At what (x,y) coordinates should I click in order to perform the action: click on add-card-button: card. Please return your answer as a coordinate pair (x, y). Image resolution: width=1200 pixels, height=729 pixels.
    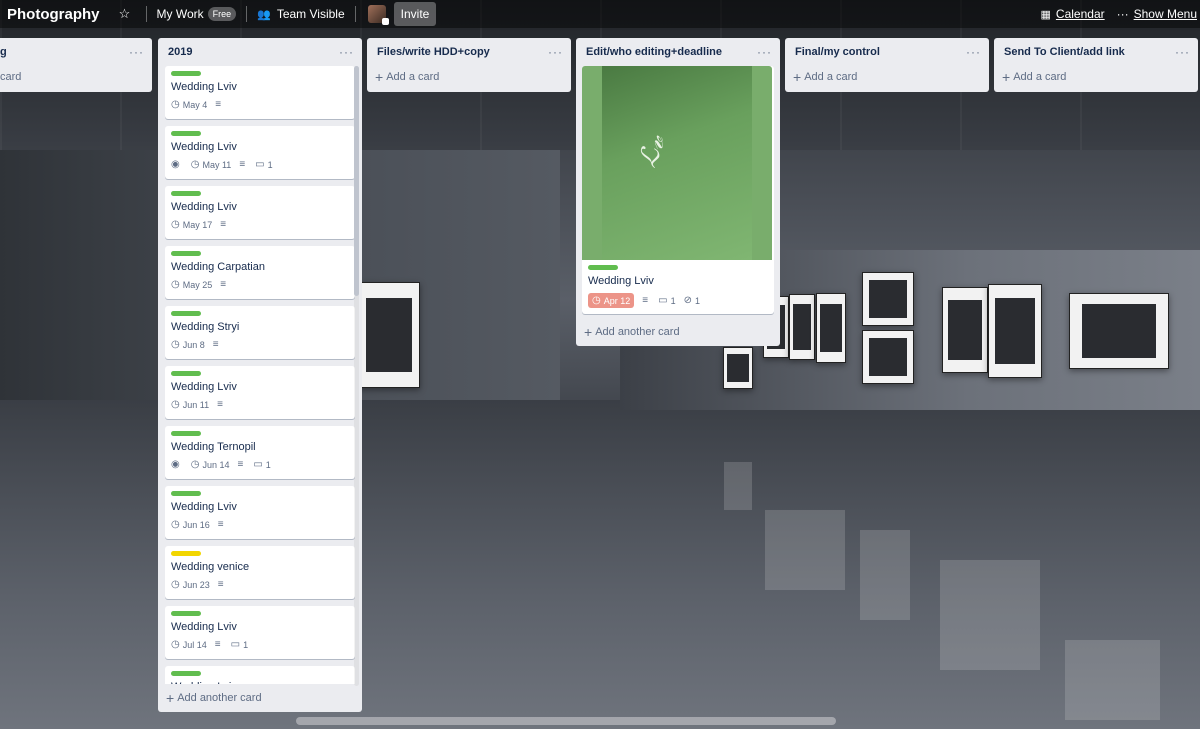
    Looking at the image, I should click on (76, 78).